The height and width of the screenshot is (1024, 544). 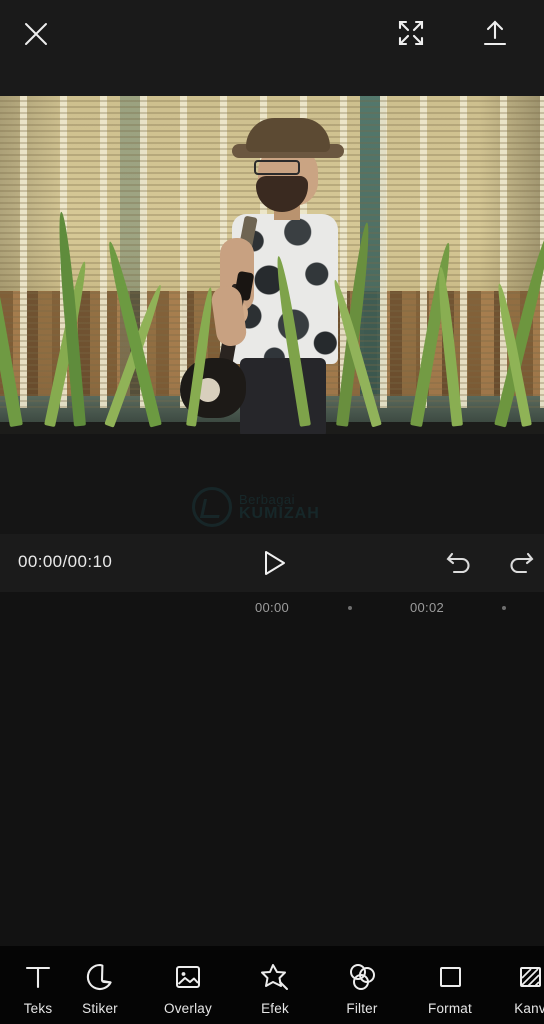 What do you see at coordinates (188, 1008) in the screenshot?
I see `tool-label: Overlay` at bounding box center [188, 1008].